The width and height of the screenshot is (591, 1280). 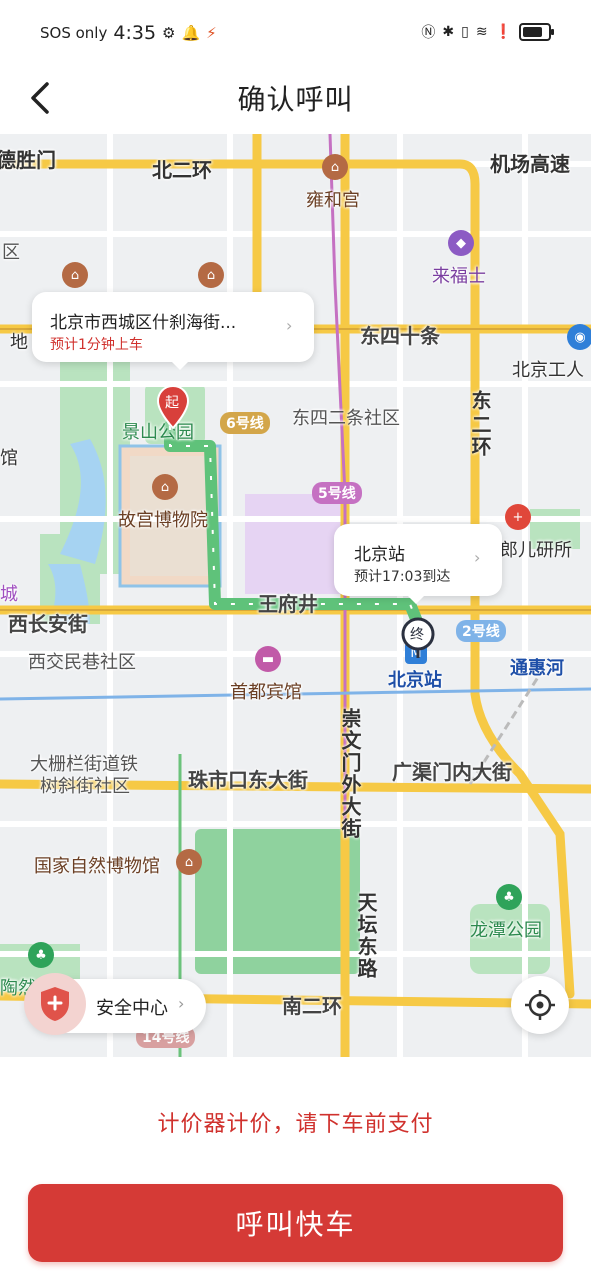 What do you see at coordinates (337, 493) in the screenshot?
I see `metro-line-badge: 5号线` at bounding box center [337, 493].